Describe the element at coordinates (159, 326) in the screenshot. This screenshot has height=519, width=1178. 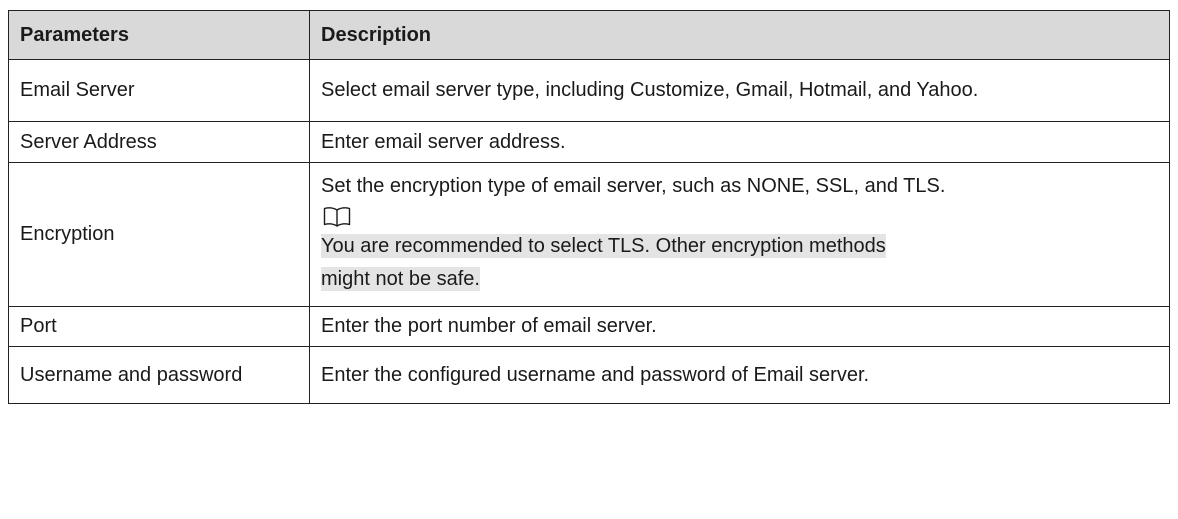
I see `parameter-cell: Port` at that location.